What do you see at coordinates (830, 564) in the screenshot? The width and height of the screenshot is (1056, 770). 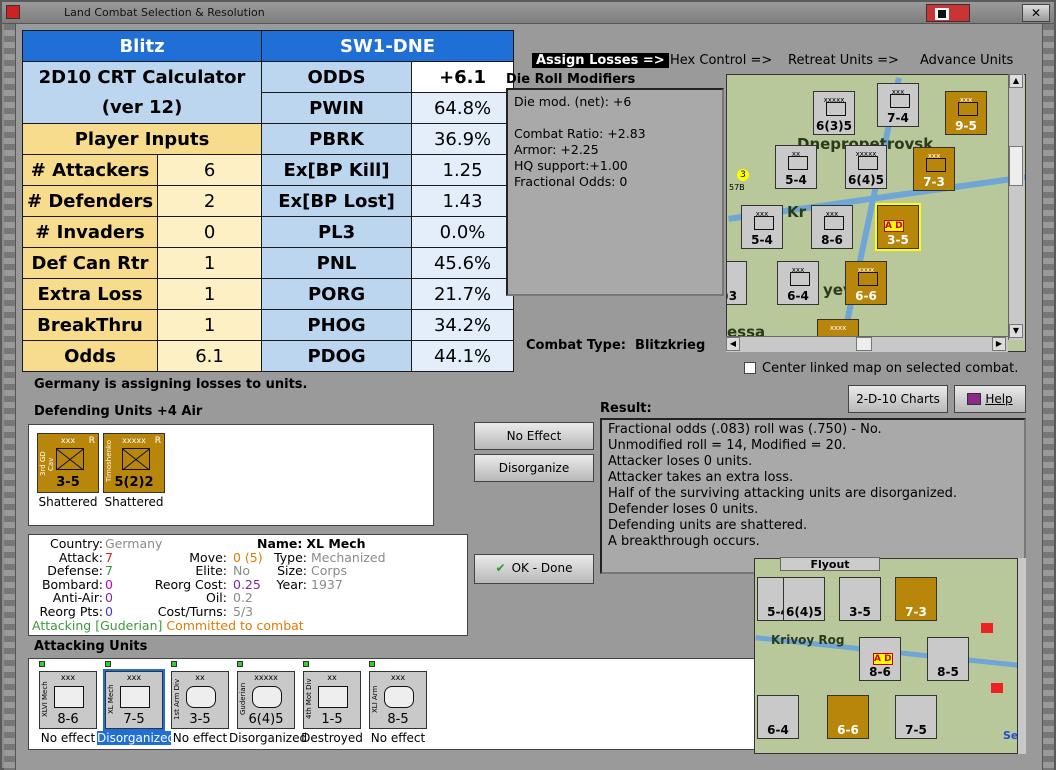 I see `flyout-title: Flyout` at bounding box center [830, 564].